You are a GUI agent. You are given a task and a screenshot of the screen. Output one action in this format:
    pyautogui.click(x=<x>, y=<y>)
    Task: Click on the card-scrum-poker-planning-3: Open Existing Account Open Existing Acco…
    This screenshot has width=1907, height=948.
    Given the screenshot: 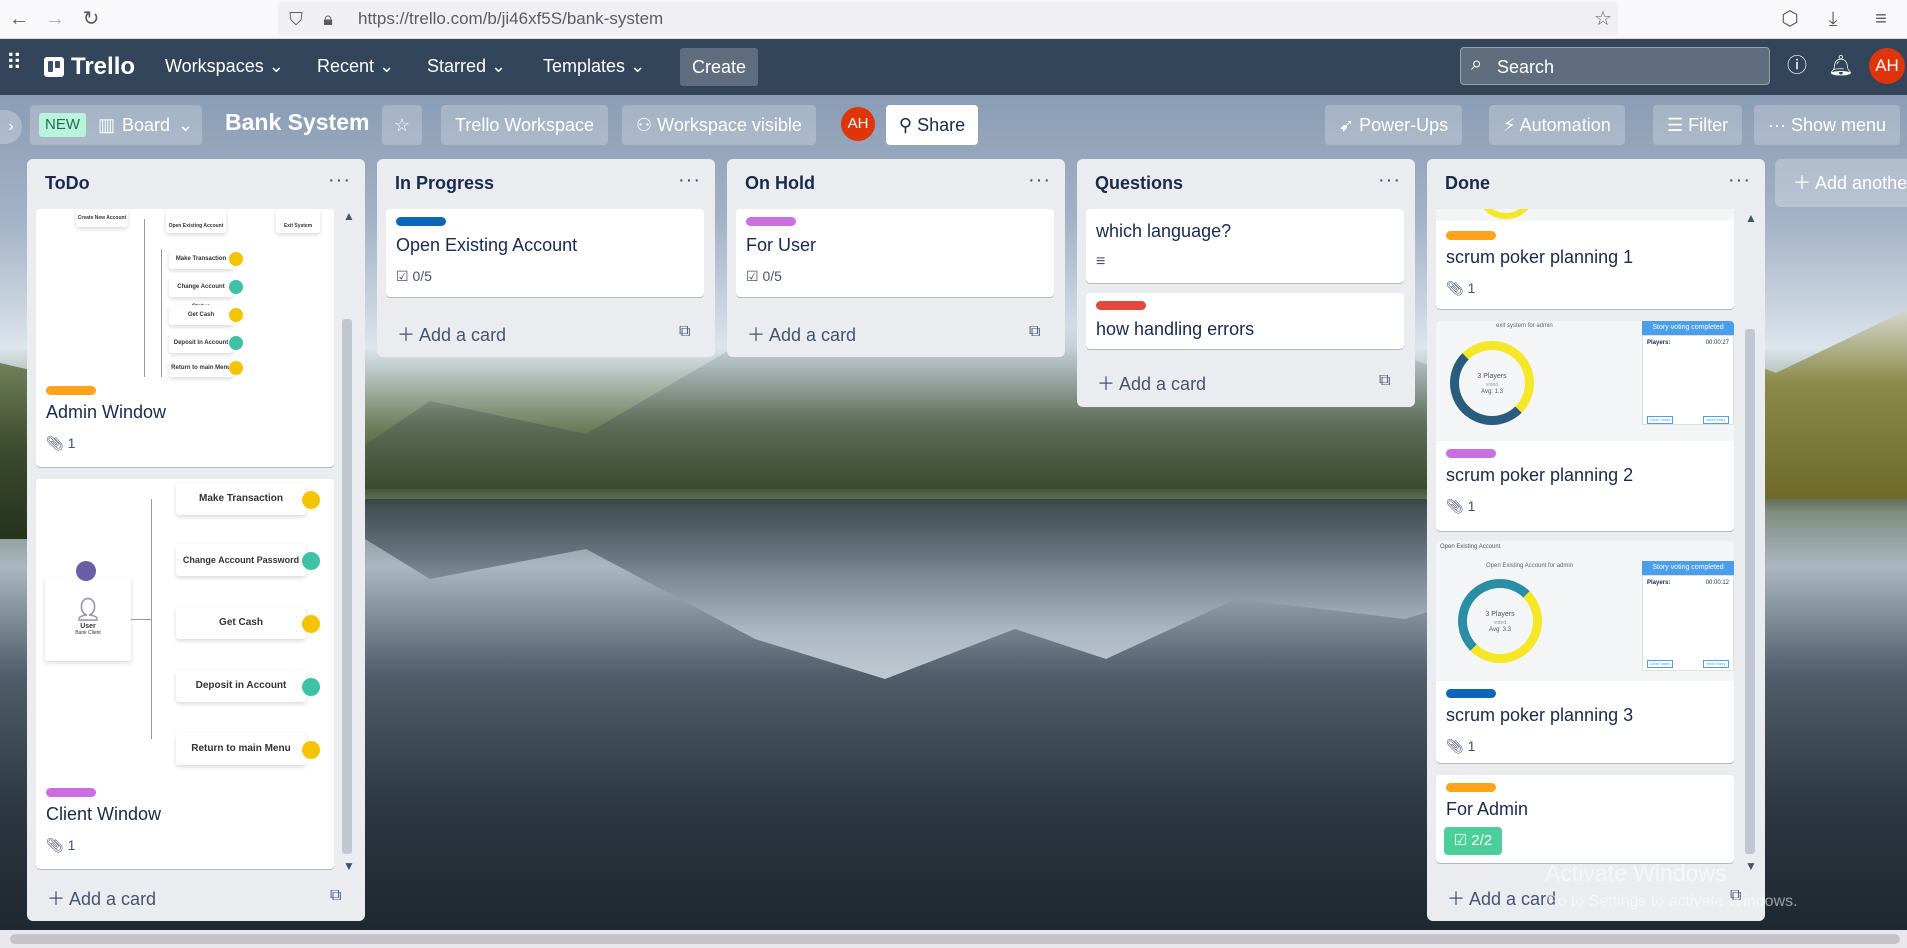 What is the action you would take?
    pyautogui.click(x=1585, y=652)
    